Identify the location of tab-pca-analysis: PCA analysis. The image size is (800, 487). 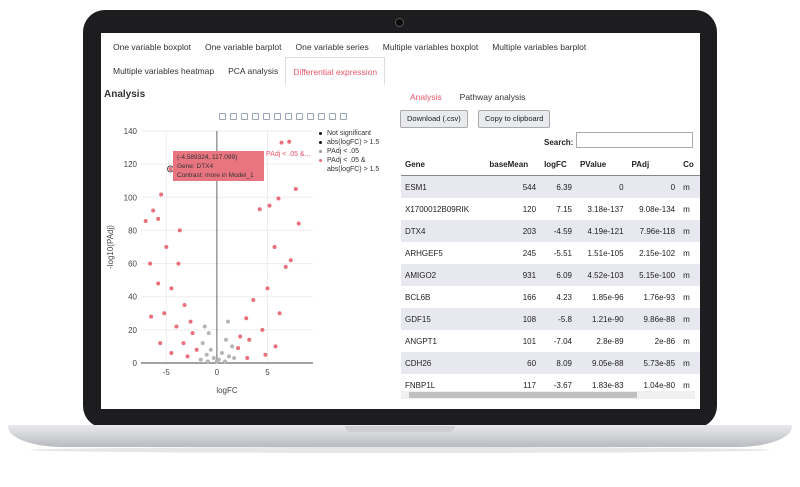
(253, 71).